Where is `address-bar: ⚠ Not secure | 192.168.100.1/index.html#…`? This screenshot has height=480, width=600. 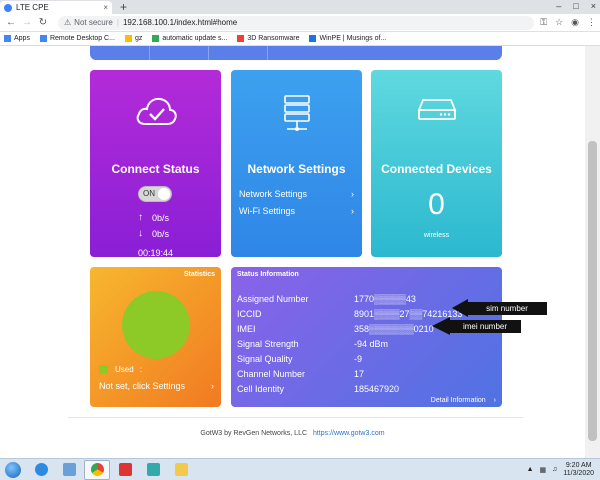 address-bar: ⚠ Not secure | 192.168.100.1/index.html#… is located at coordinates (296, 22).